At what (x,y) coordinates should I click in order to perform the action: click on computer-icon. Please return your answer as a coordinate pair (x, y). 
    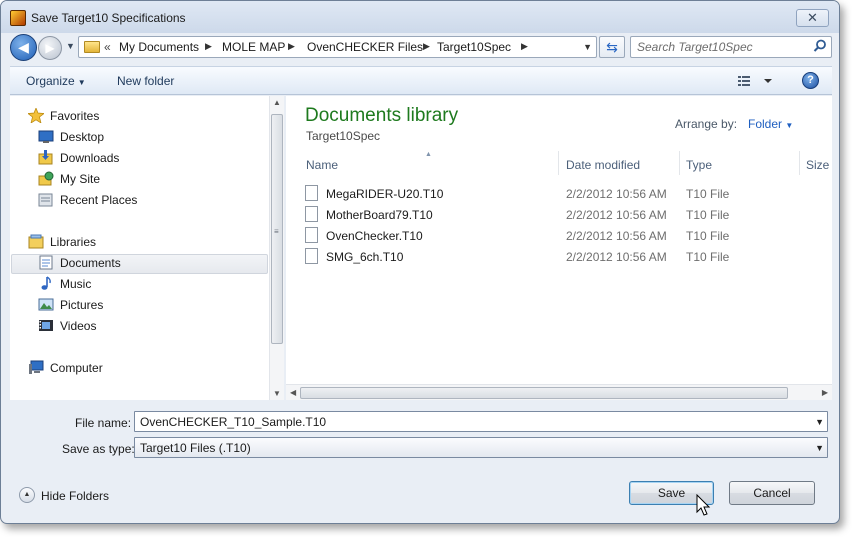
    Looking at the image, I should click on (36, 367).